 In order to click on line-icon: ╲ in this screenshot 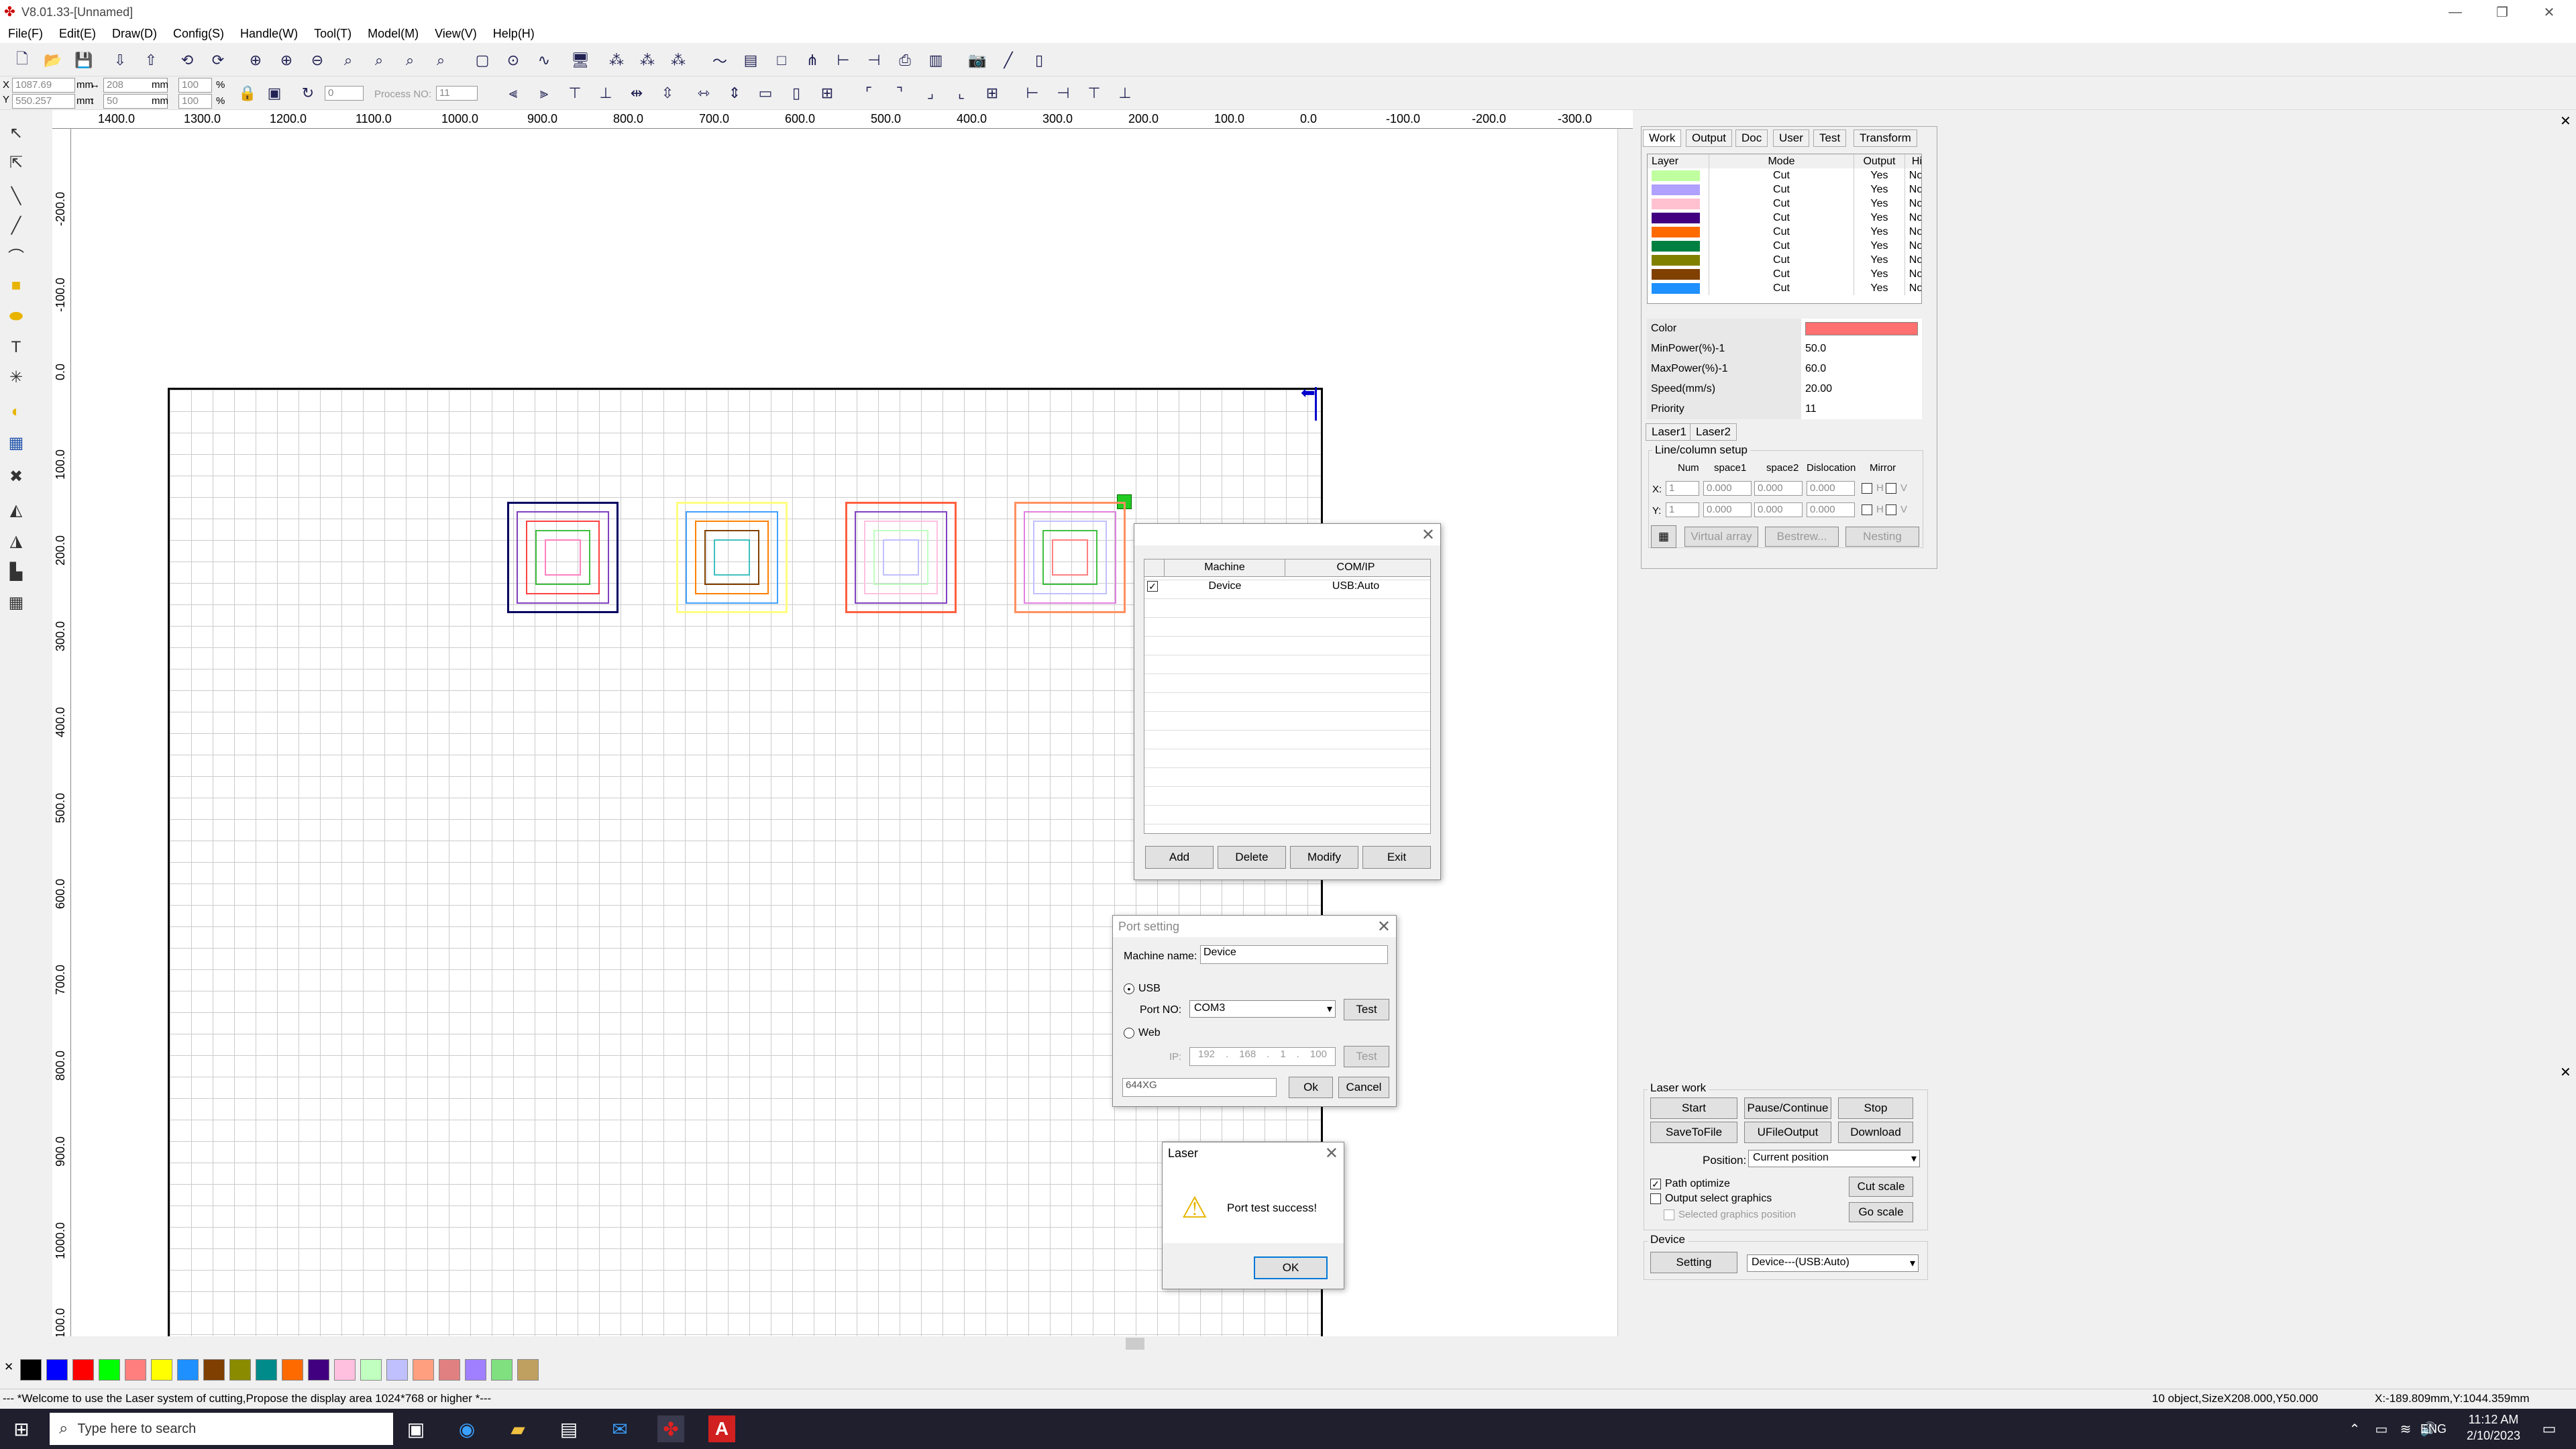, I will do `click(16, 196)`.